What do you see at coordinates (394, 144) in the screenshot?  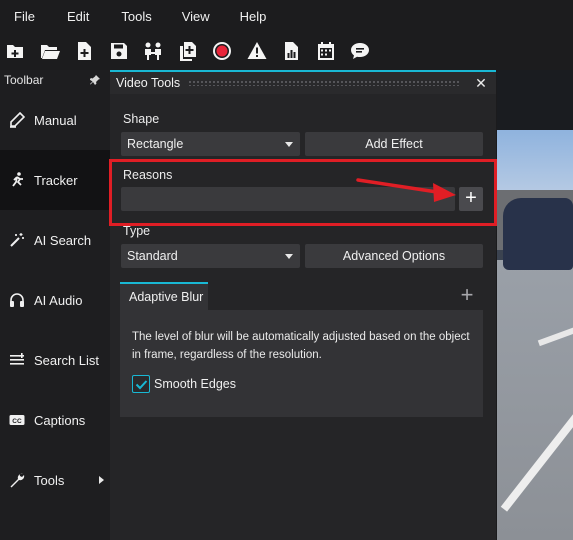 I see `add-effect-button: Add Effect` at bounding box center [394, 144].